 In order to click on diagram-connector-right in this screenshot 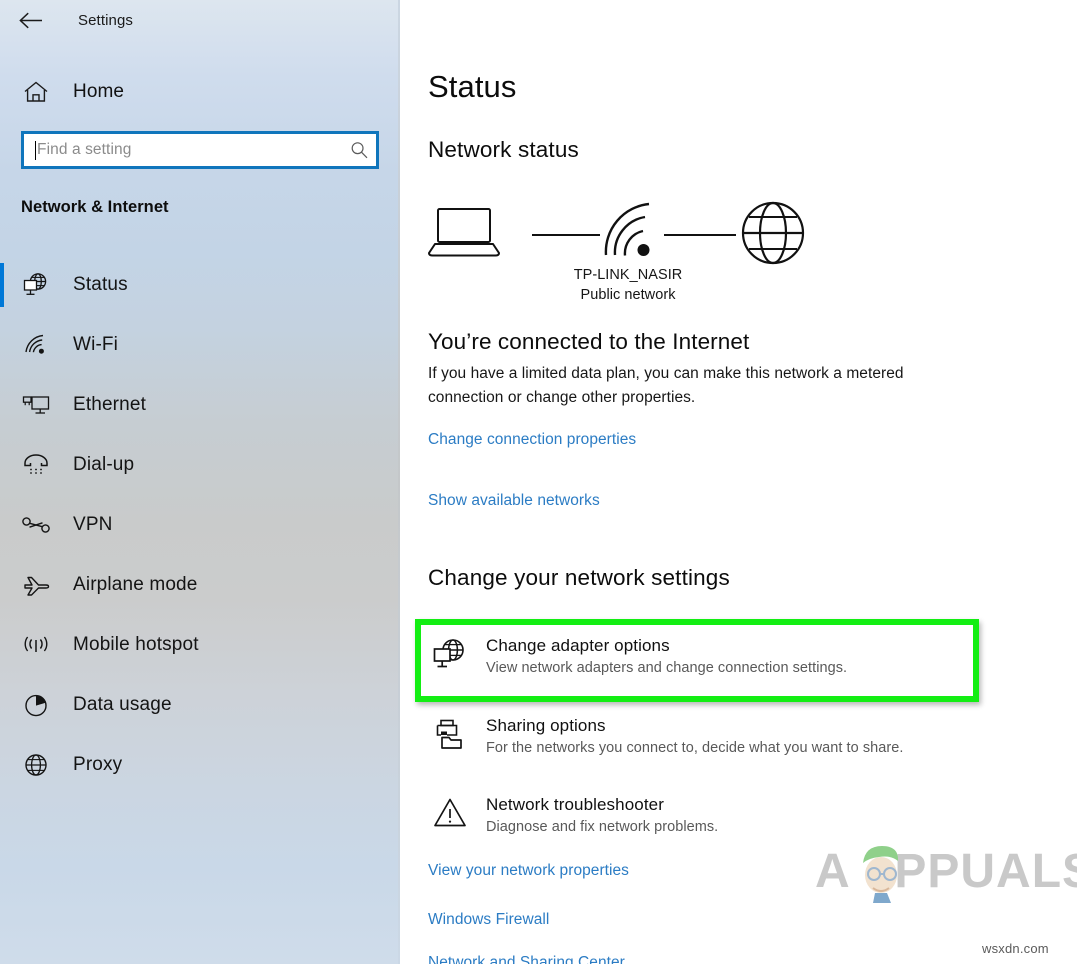, I will do `click(700, 235)`.